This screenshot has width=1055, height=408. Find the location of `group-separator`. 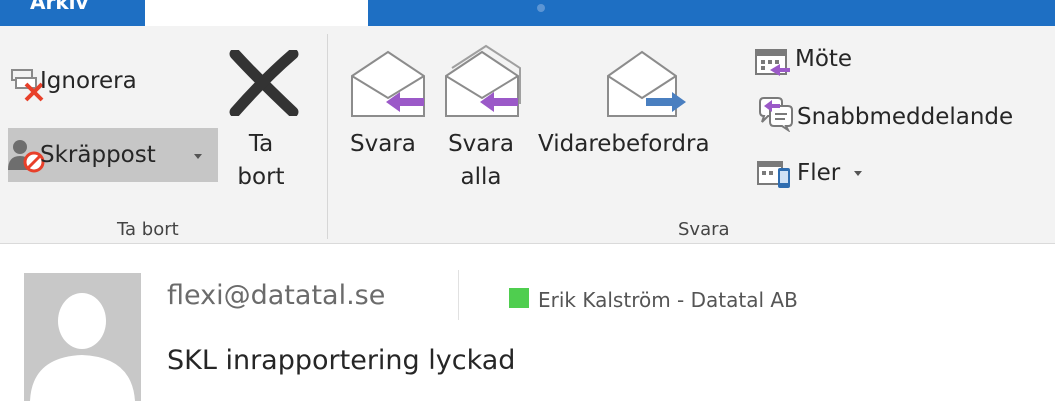

group-separator is located at coordinates (327, 136).